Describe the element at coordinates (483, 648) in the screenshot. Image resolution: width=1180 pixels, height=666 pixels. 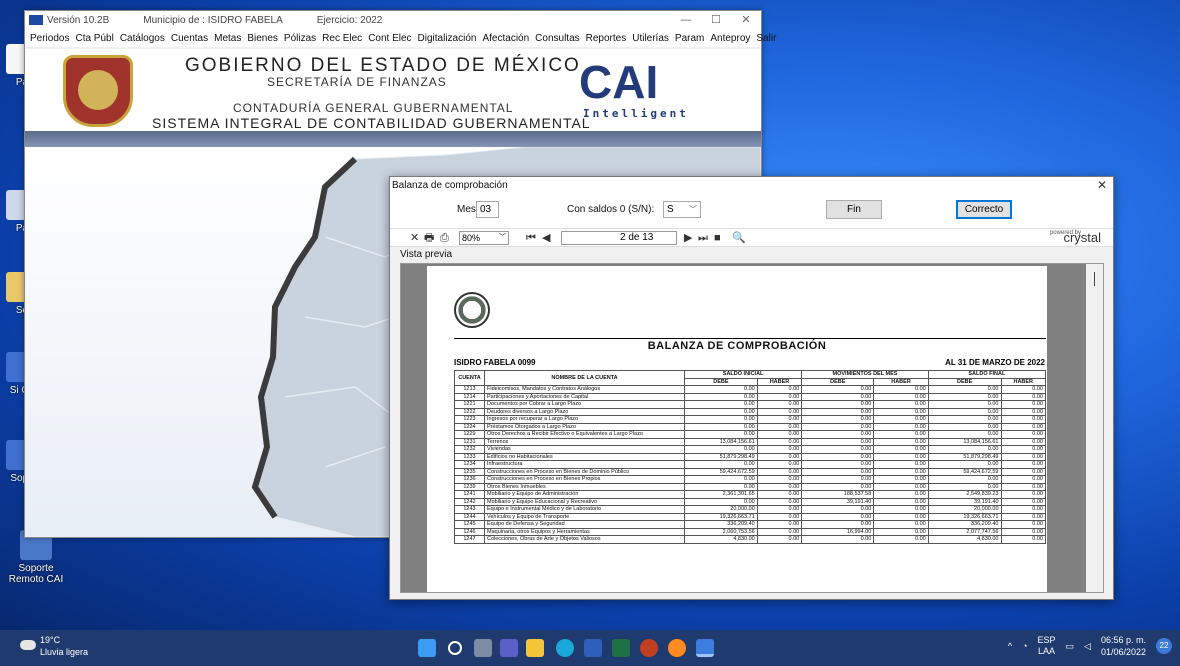
I see `task-view-icon` at that location.